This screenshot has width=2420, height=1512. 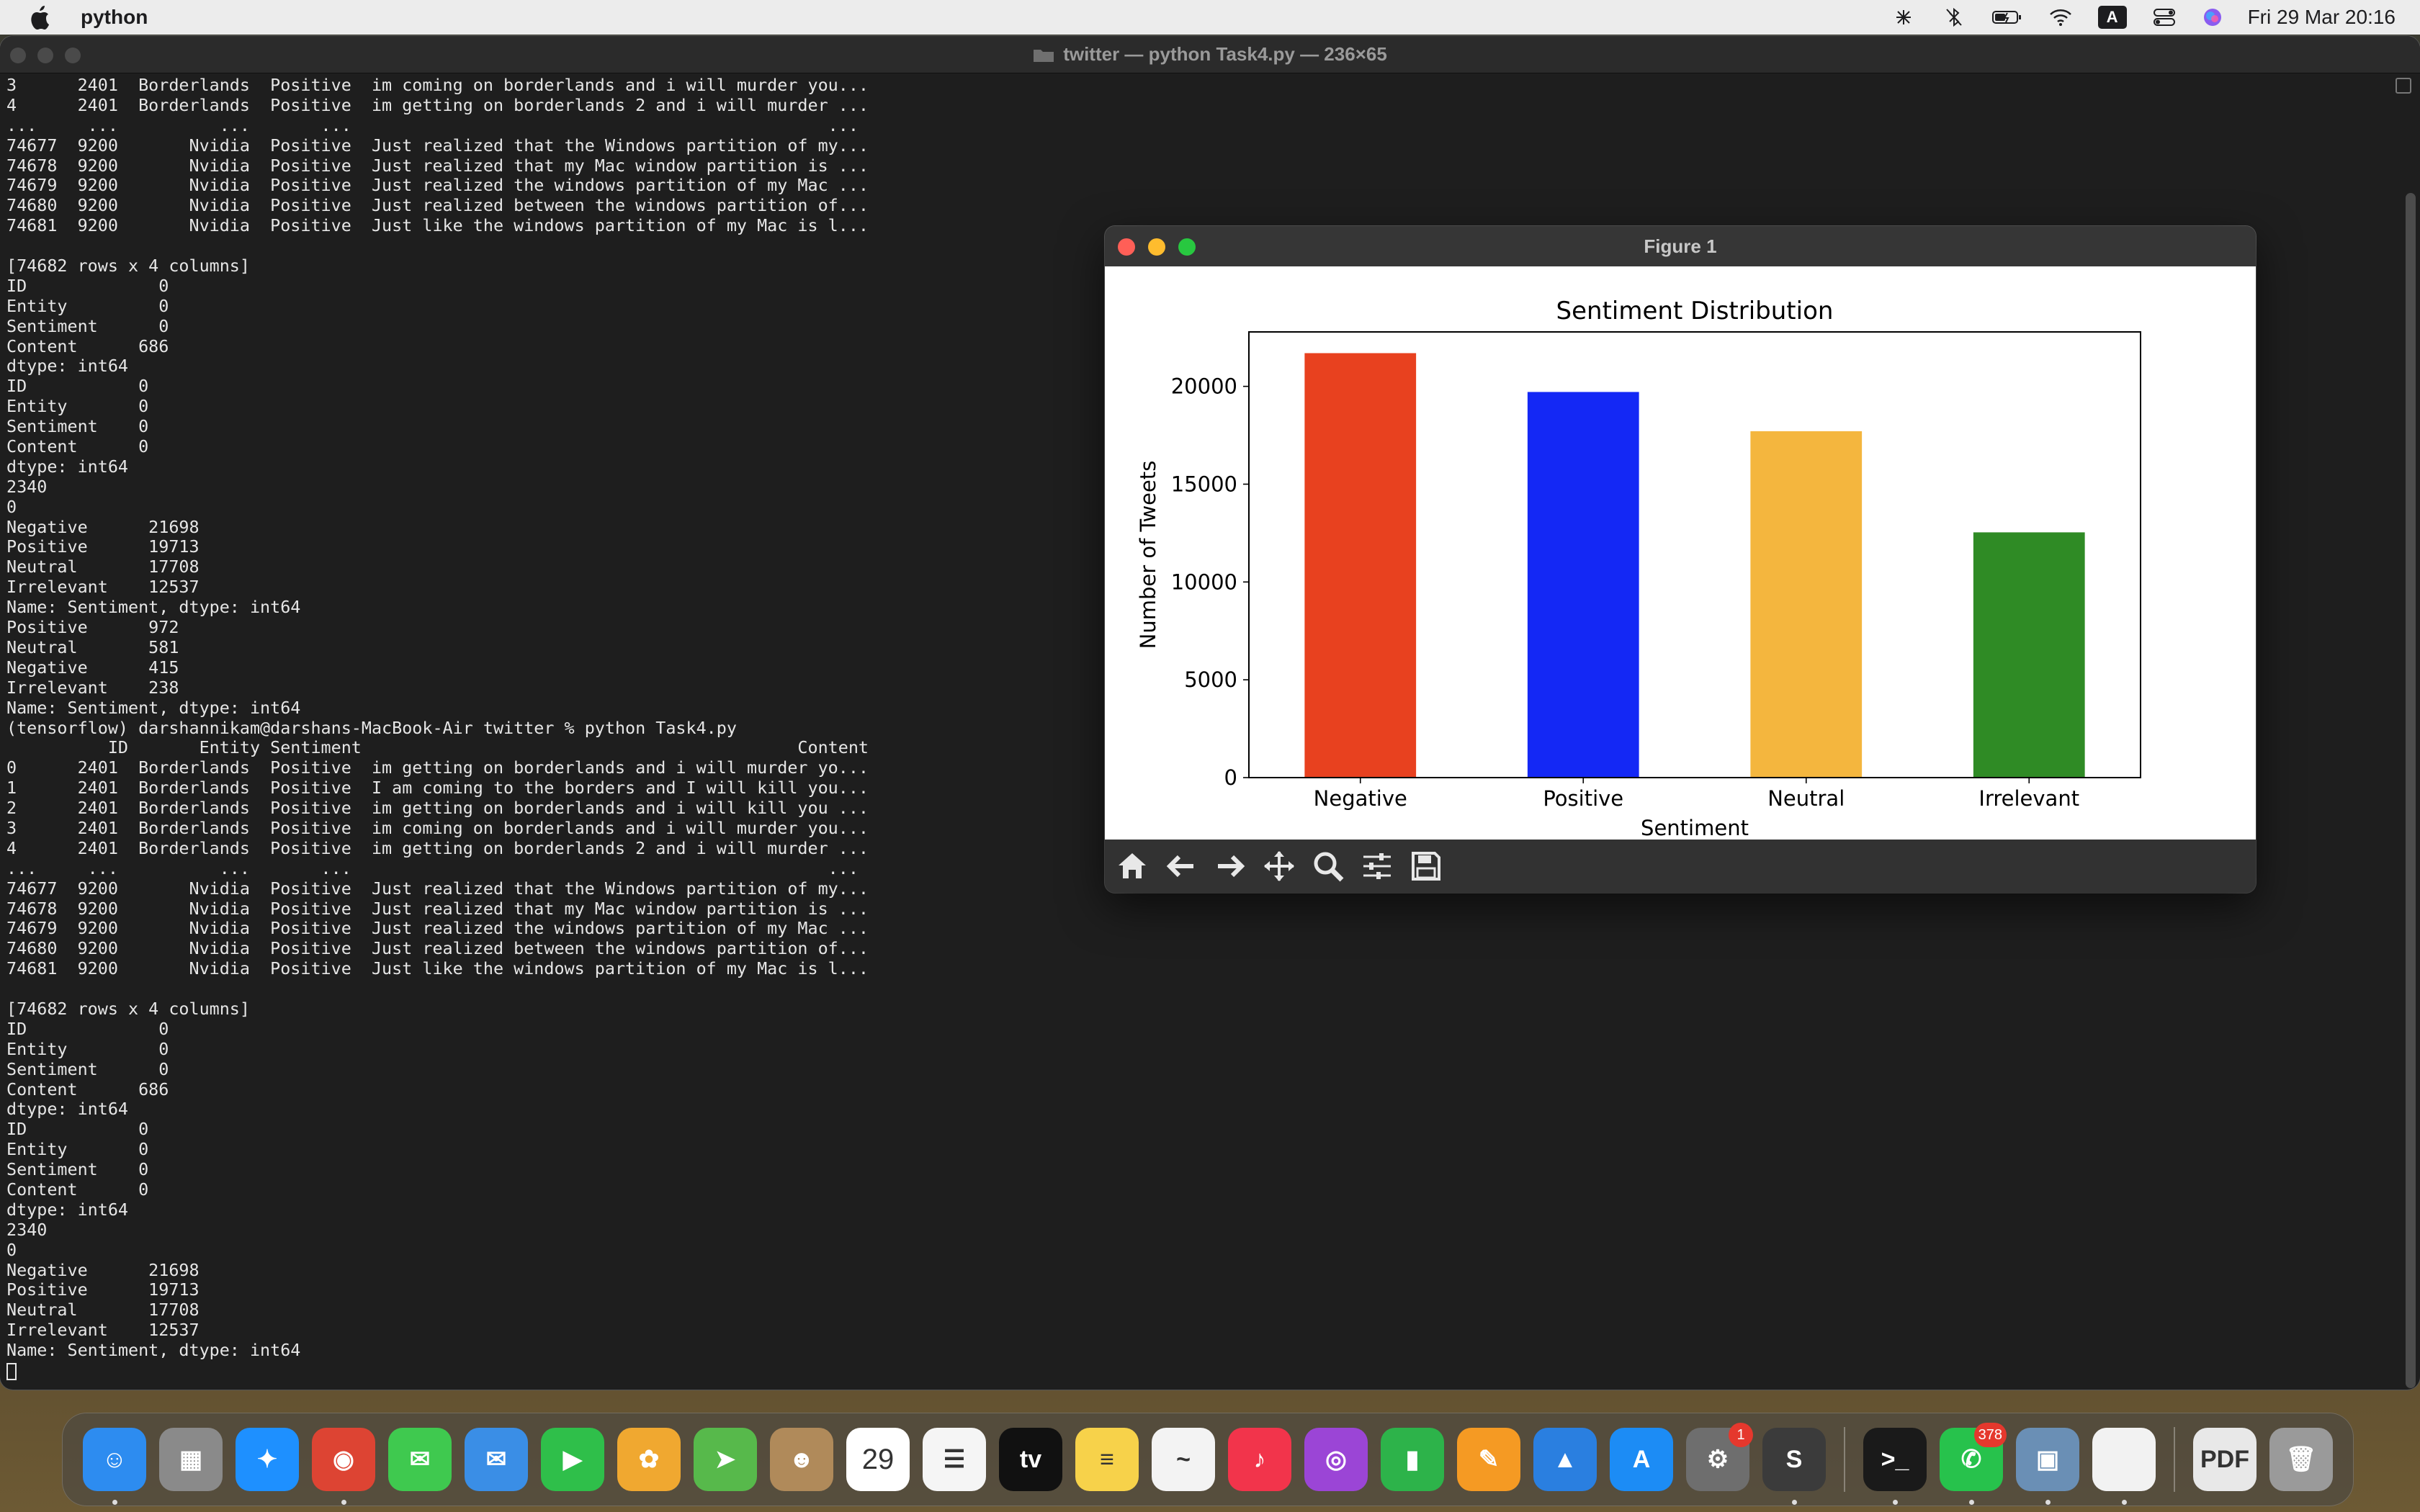 I want to click on forward-arrow-icon, so click(x=1231, y=866).